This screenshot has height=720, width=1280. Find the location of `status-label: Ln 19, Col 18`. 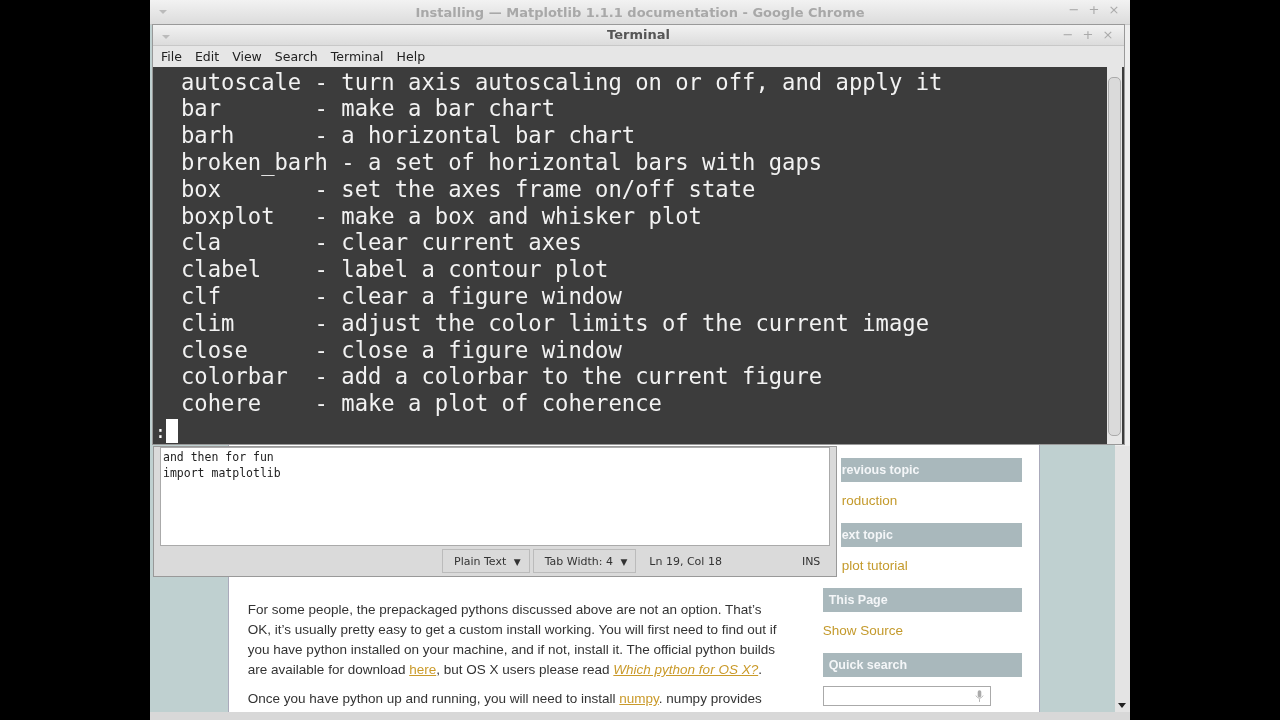

status-label: Ln 19, Col 18 is located at coordinates (685, 561).